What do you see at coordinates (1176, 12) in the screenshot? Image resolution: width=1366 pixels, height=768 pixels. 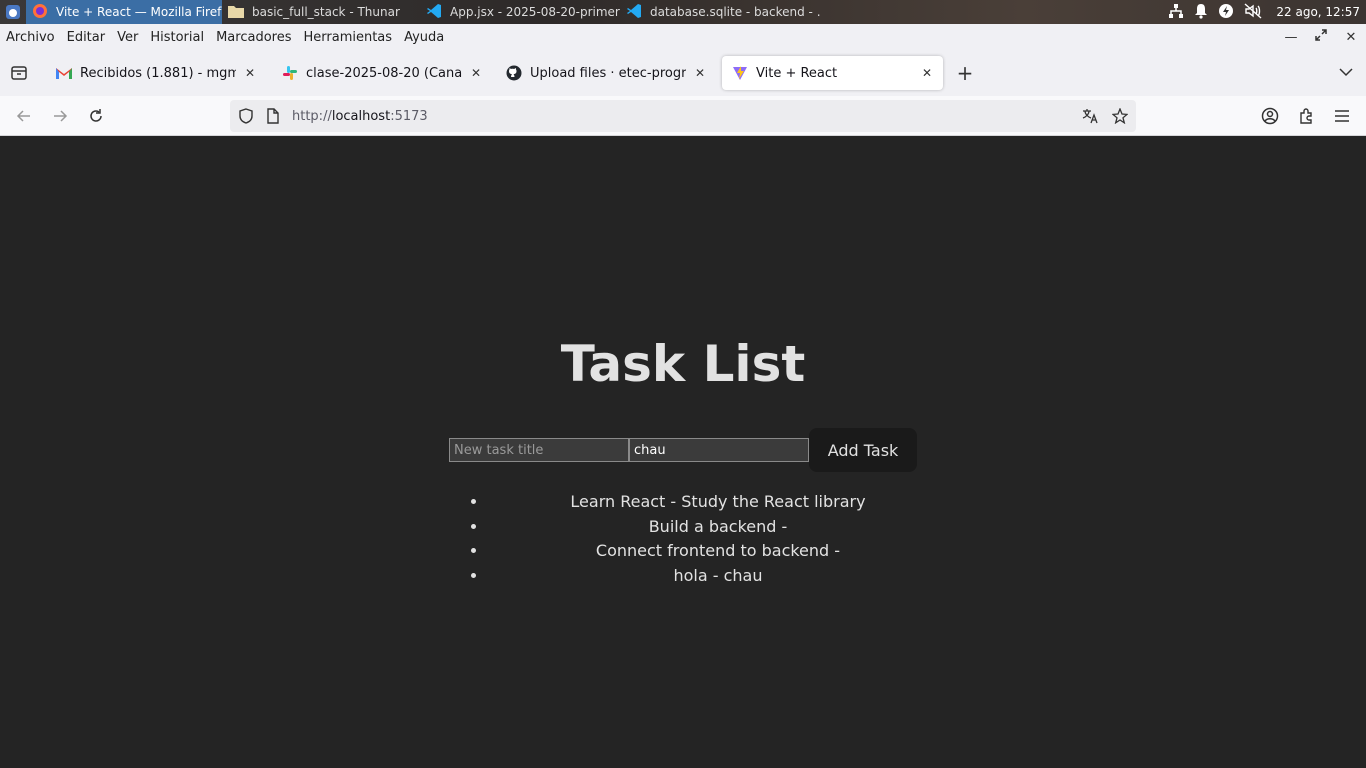 I see `network-icon` at bounding box center [1176, 12].